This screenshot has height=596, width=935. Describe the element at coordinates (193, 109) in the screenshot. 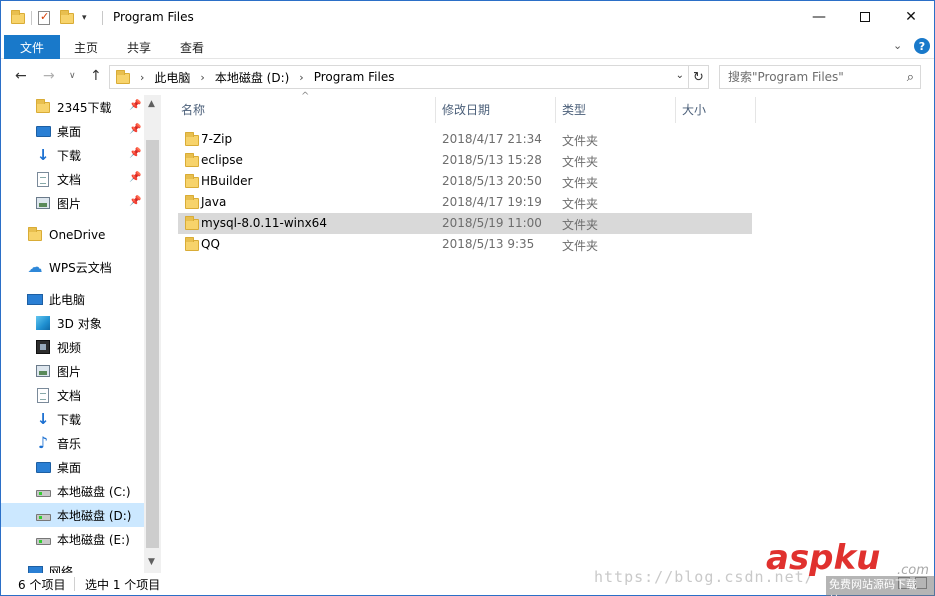

I see `column-header-name: 名称` at that location.